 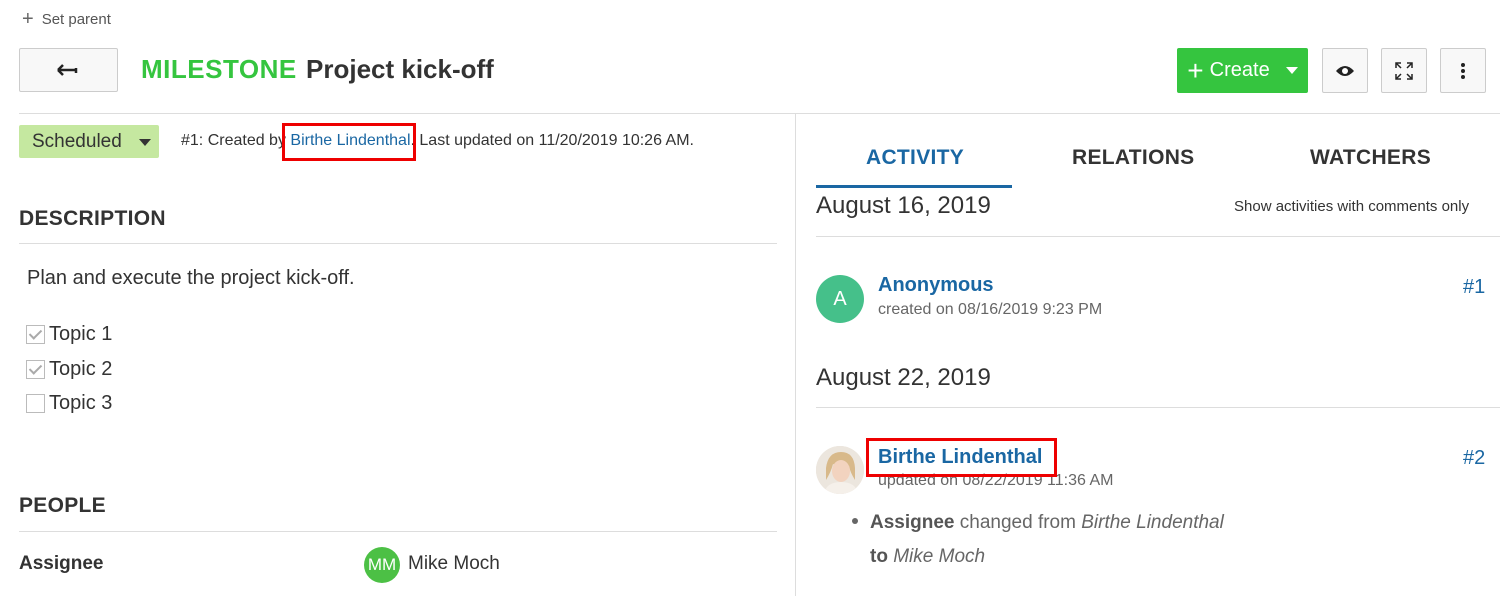 What do you see at coordinates (914, 186) in the screenshot?
I see `active-tab-indicator` at bounding box center [914, 186].